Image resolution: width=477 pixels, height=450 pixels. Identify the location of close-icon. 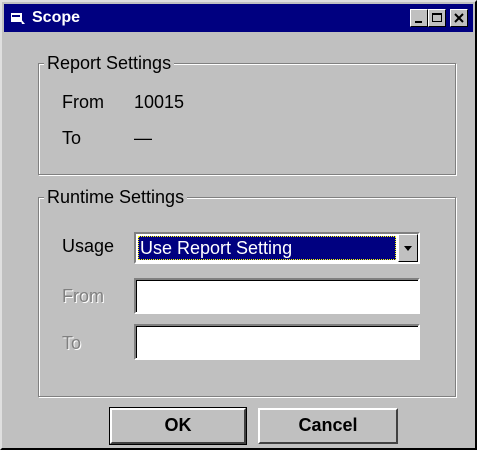
(459, 18).